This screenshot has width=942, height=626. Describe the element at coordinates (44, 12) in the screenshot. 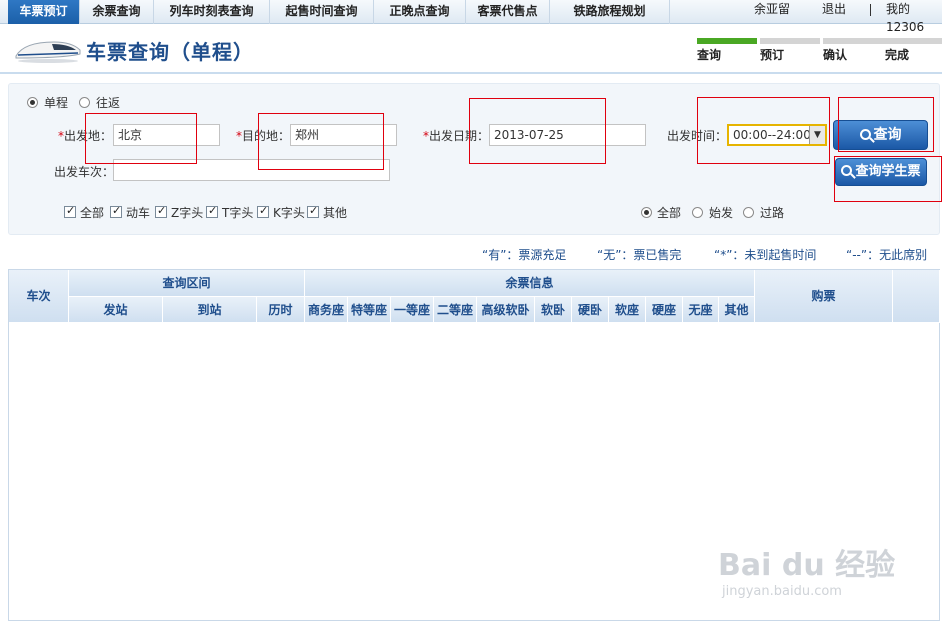

I see `nav-tab-ticket-booking: 车票预订` at that location.